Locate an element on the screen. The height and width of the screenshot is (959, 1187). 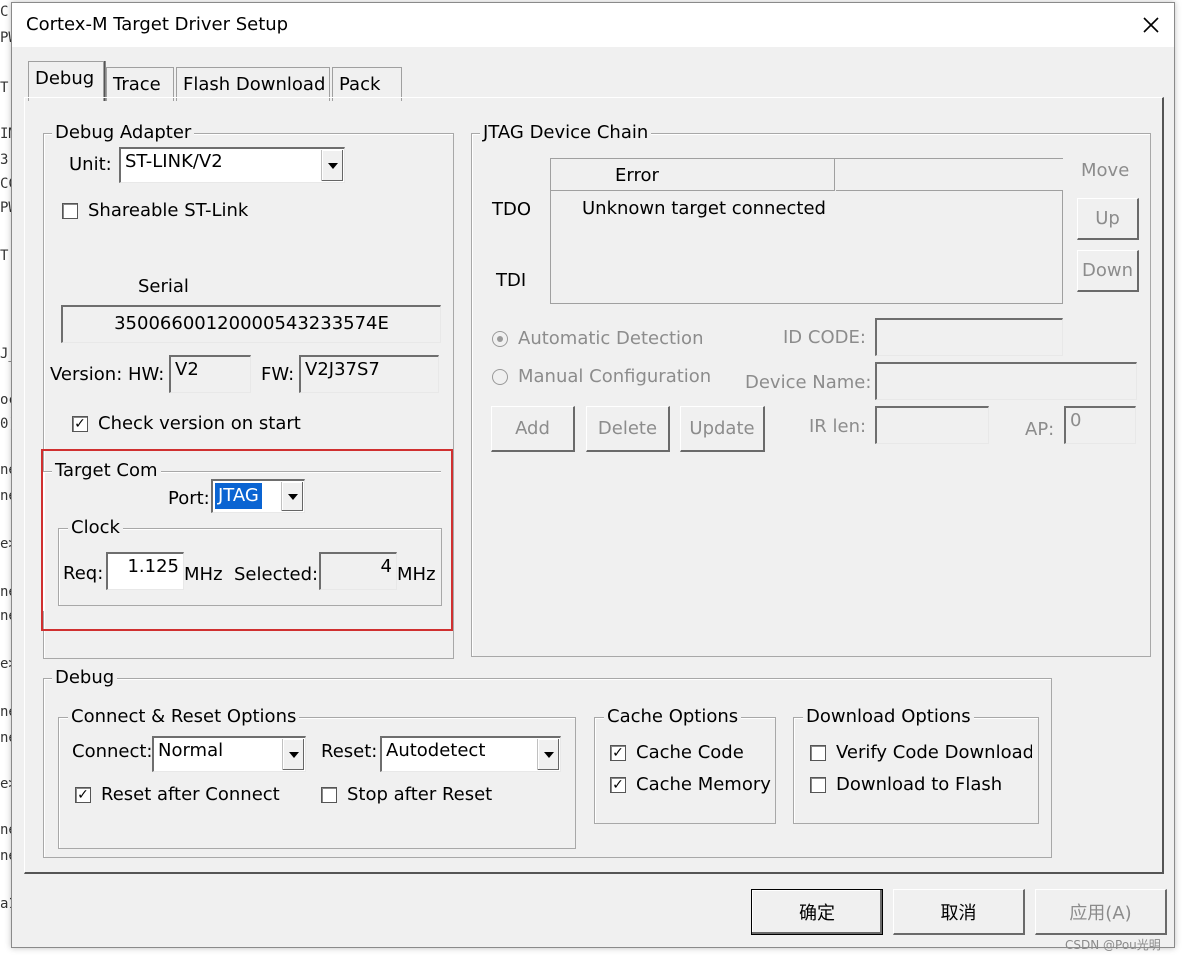
reset-value: Autodetect is located at coordinates (436, 750).